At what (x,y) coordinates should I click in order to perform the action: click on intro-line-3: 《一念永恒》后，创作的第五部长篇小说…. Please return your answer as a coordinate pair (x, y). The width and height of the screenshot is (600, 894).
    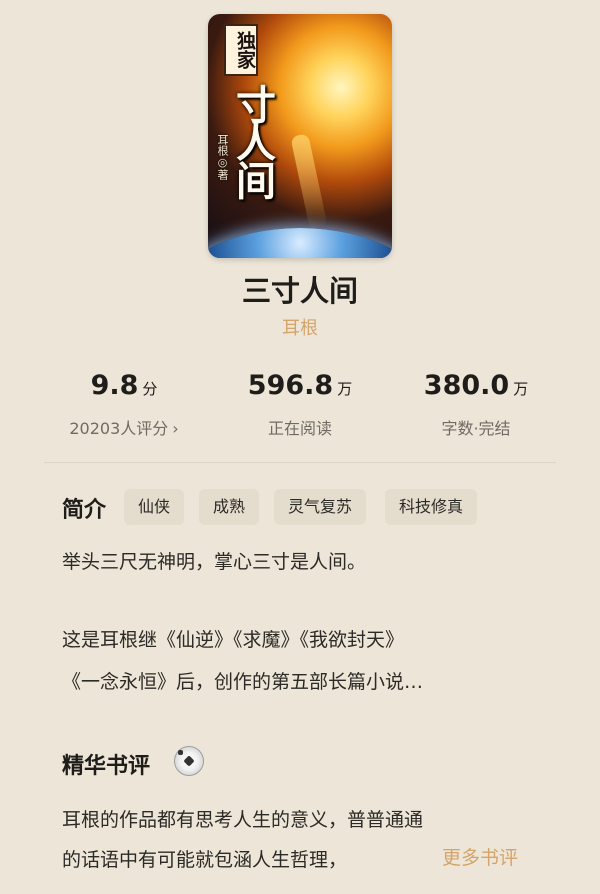
    Looking at the image, I should click on (302, 682).